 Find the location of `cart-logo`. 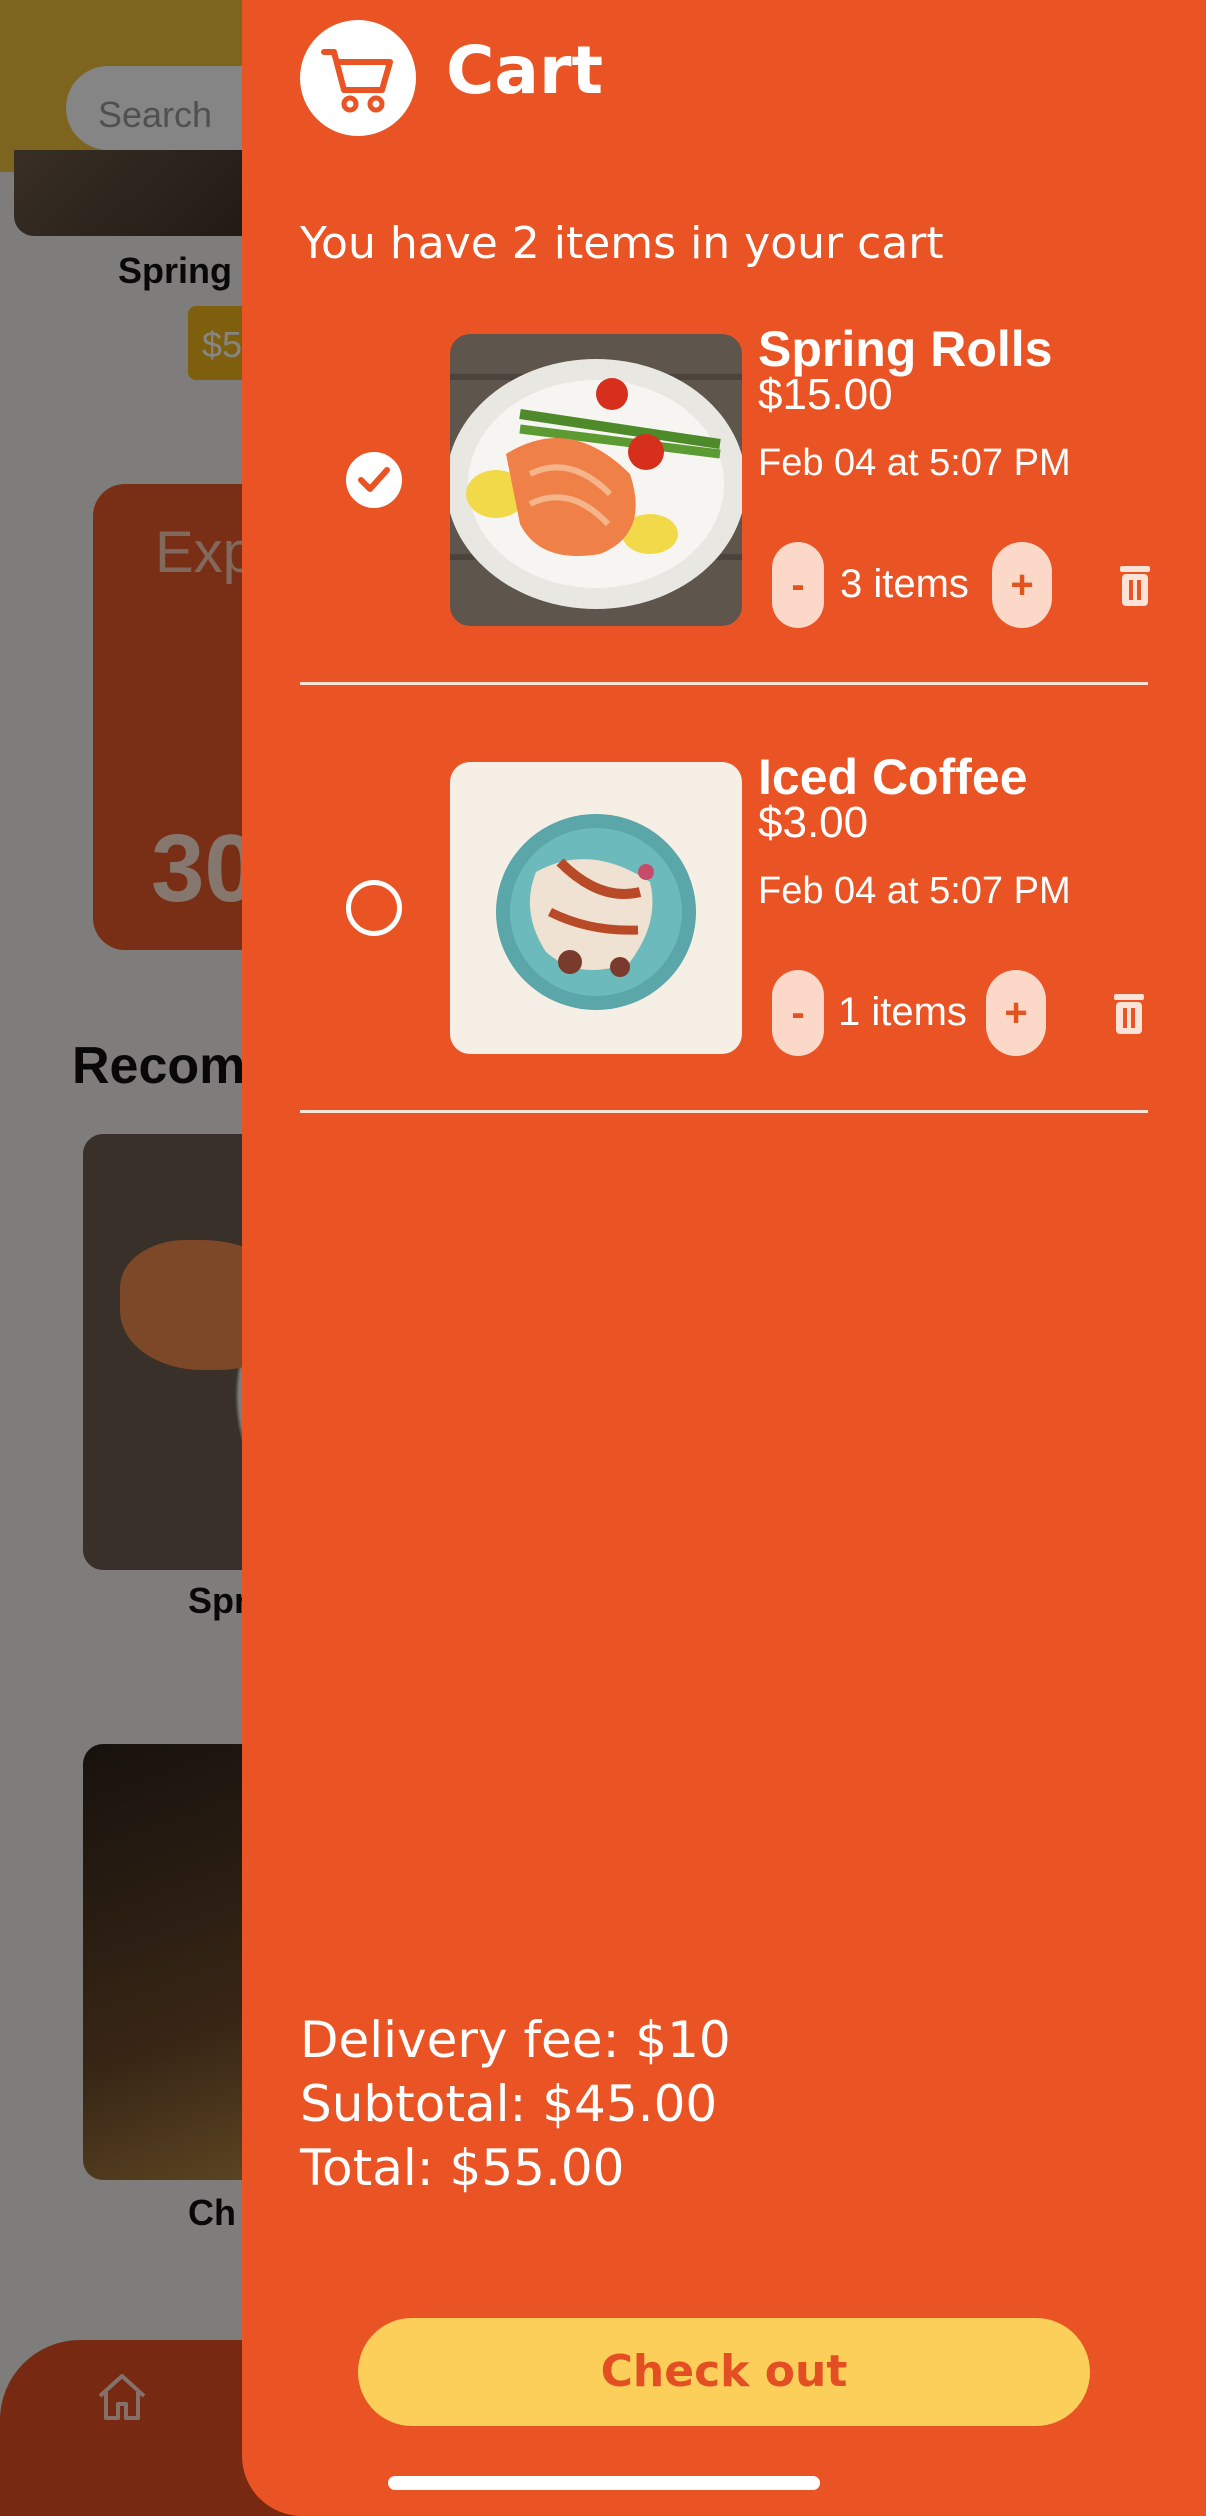

cart-logo is located at coordinates (358, 78).